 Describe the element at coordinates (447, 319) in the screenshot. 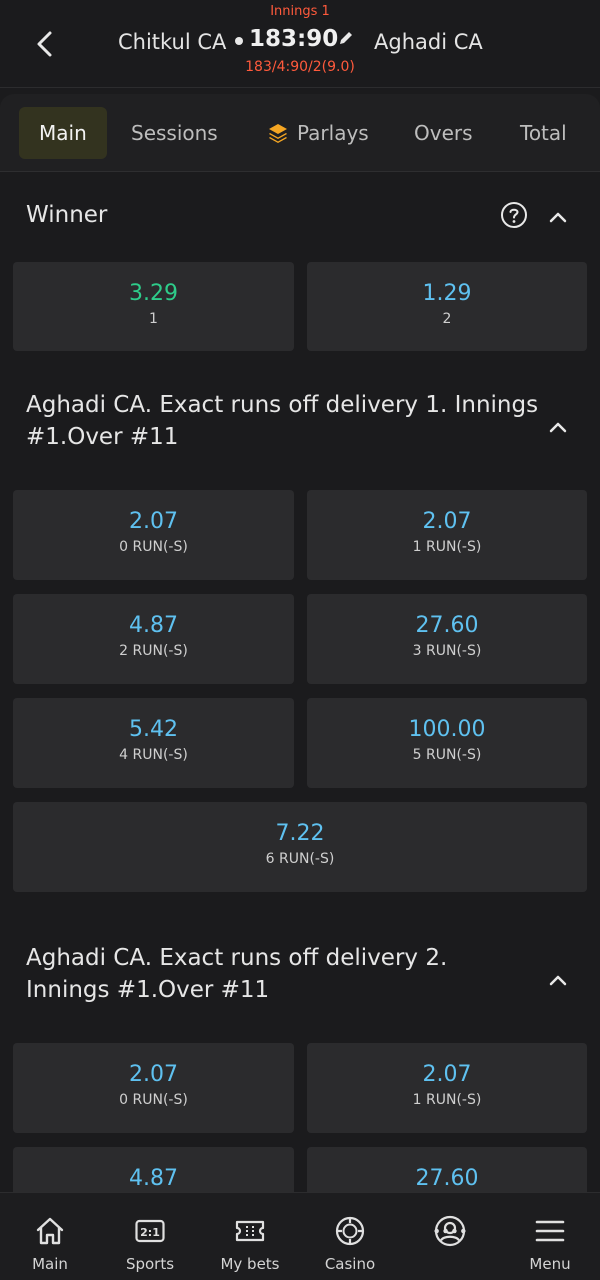

I see `odd-label: 2` at that location.